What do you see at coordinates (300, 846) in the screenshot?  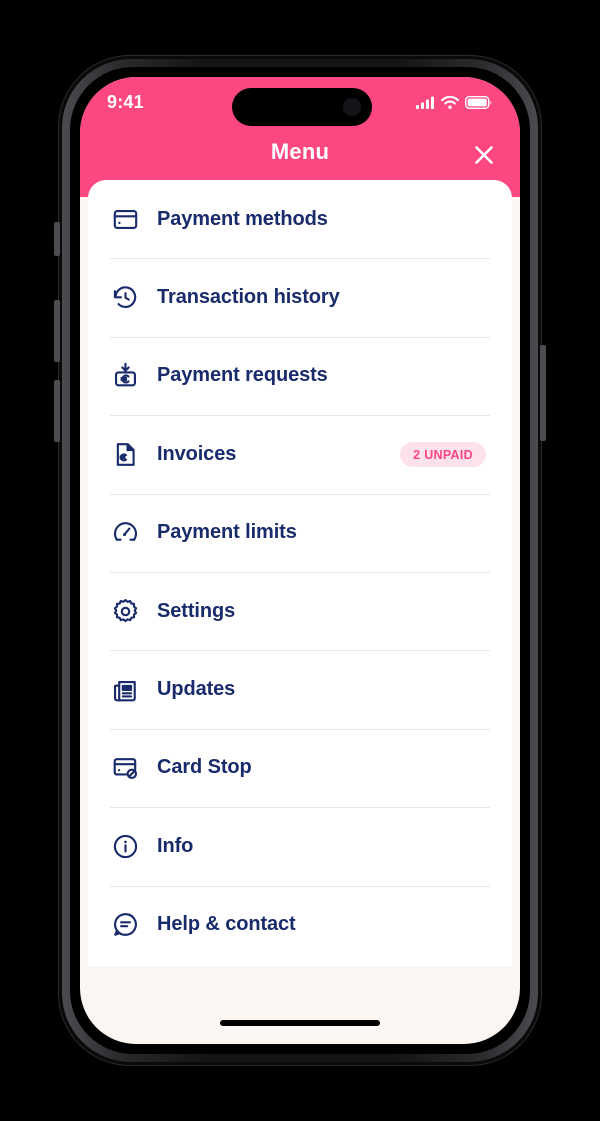 I see `menu-item-info: Info` at bounding box center [300, 846].